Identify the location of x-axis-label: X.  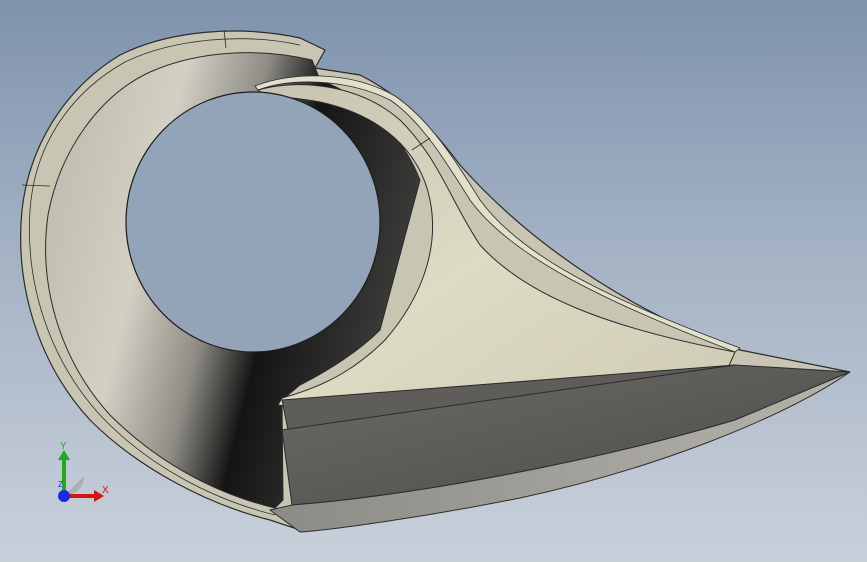
(105, 490).